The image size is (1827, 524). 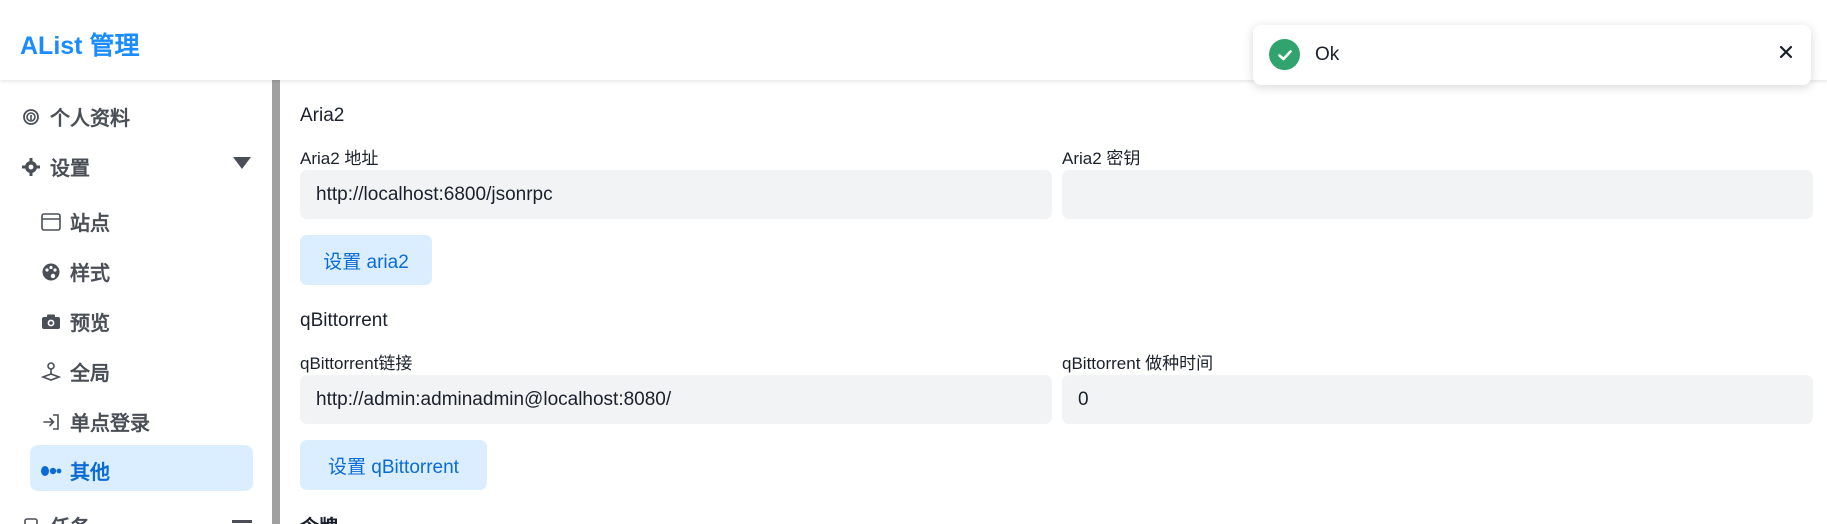 What do you see at coordinates (344, 320) in the screenshot?
I see `qbittorrent-section-title: qBittorrent` at bounding box center [344, 320].